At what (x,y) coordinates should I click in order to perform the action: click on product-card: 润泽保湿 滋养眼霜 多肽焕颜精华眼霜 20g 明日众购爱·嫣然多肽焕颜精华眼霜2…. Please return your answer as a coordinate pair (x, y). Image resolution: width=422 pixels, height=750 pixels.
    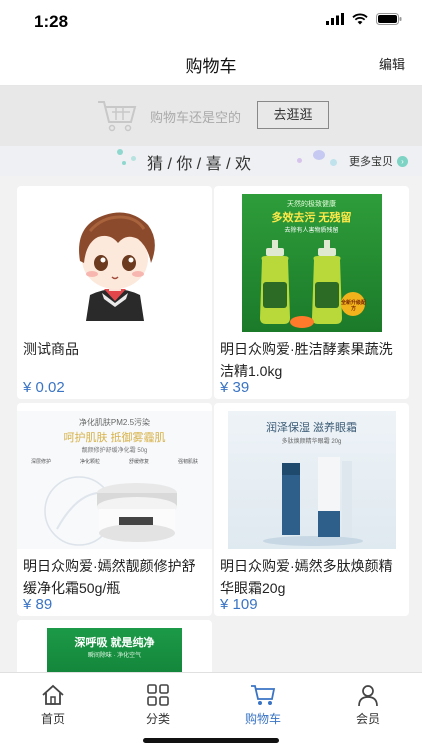
    Looking at the image, I should click on (311, 509).